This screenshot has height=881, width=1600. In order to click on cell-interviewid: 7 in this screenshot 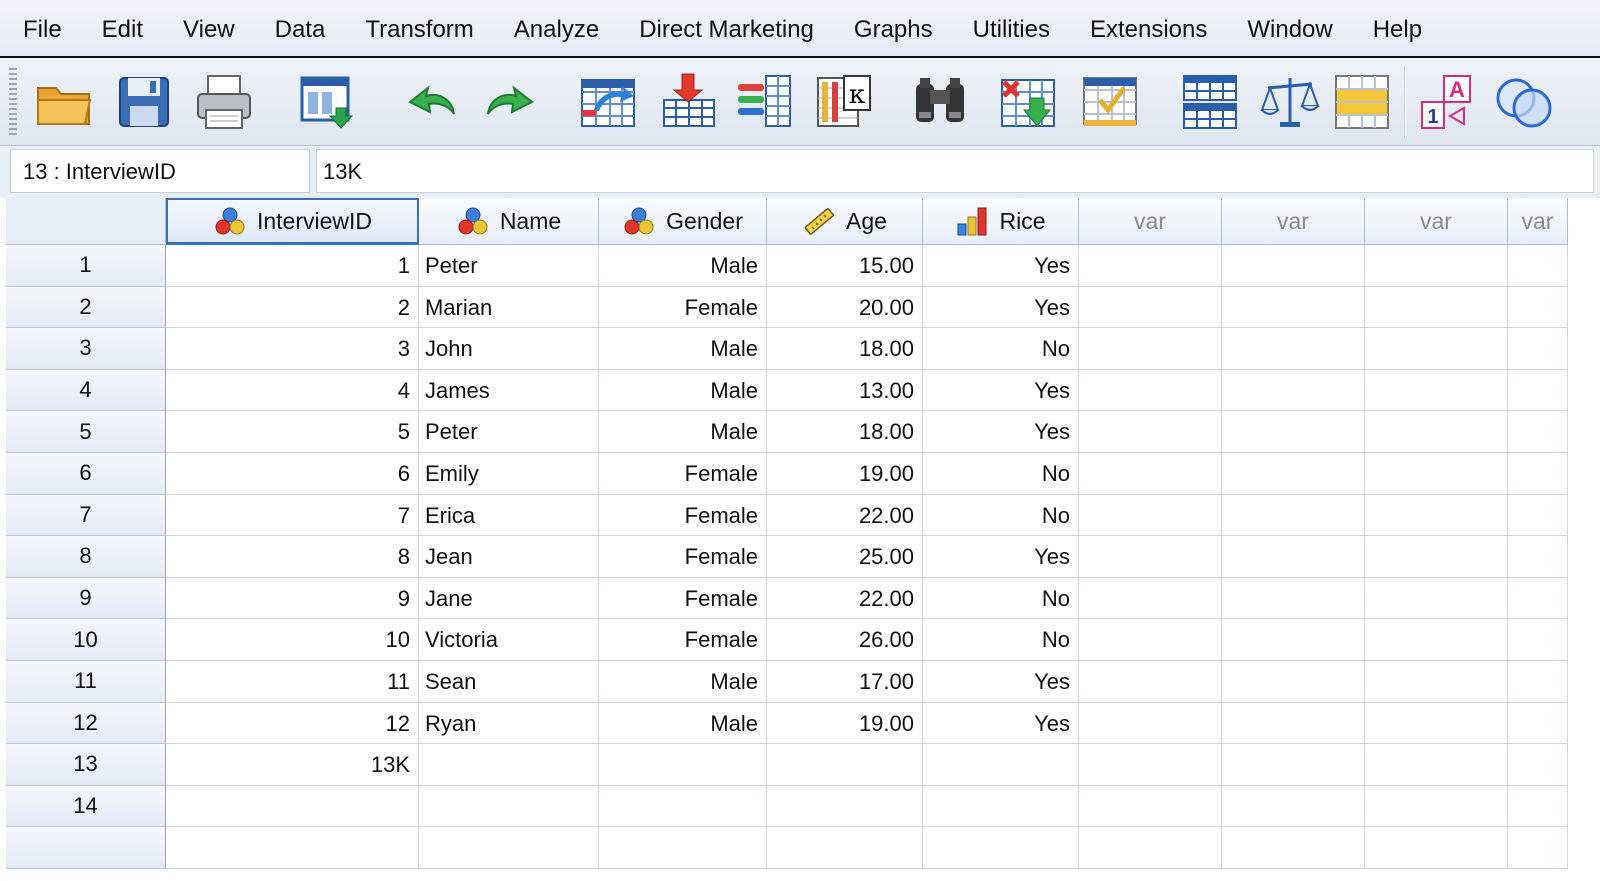, I will do `click(292, 515)`.